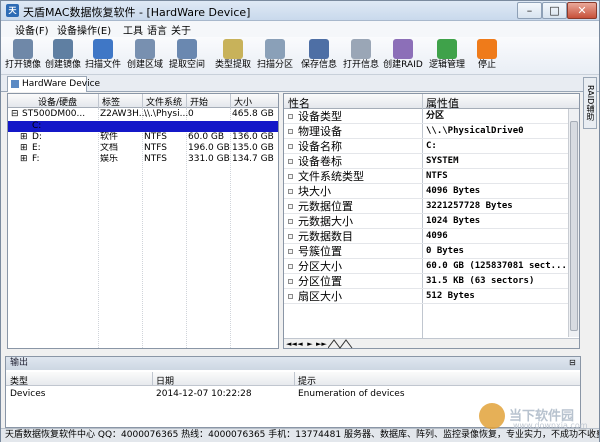 The image size is (600, 442). Describe the element at coordinates (204, 394) in the screenshot. I see `output-date: 2014-12-07 10:22:28` at that location.